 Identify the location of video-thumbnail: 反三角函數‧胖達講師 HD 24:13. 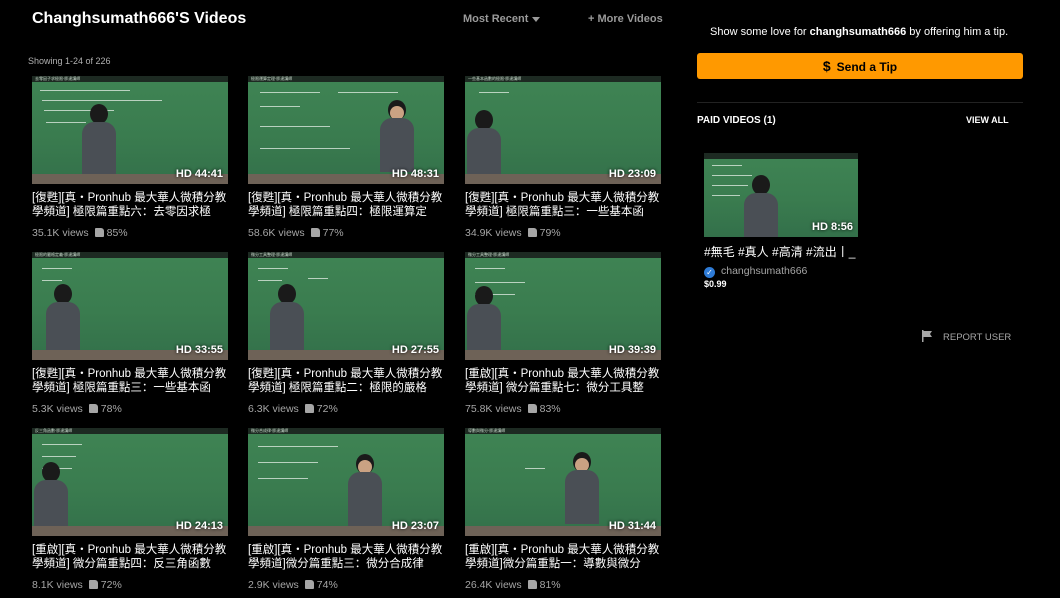
(130, 482).